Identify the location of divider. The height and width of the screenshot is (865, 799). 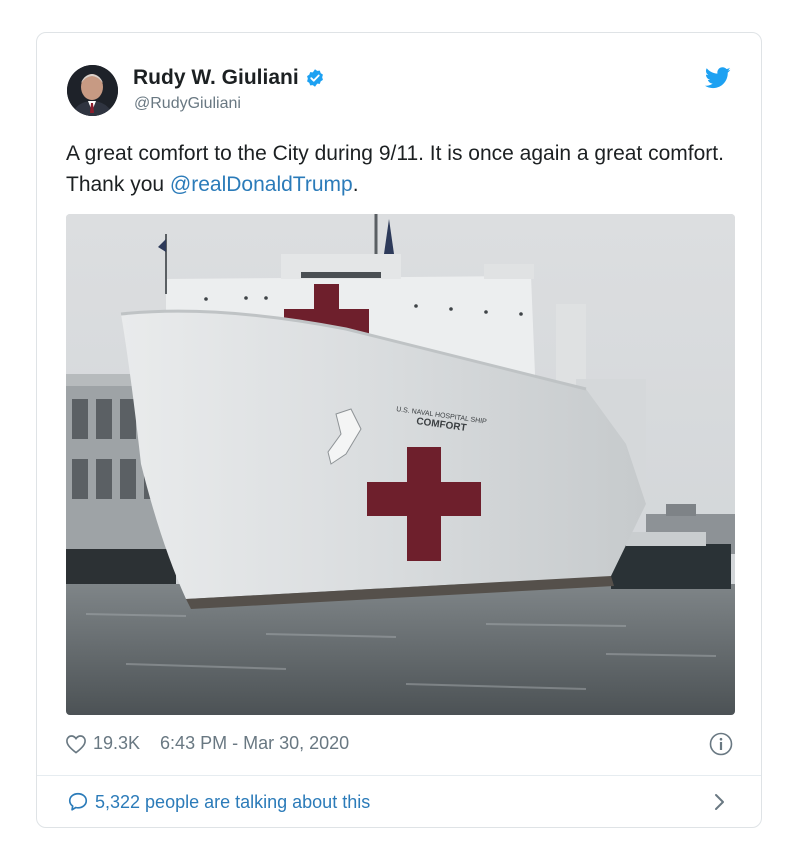
(399, 775).